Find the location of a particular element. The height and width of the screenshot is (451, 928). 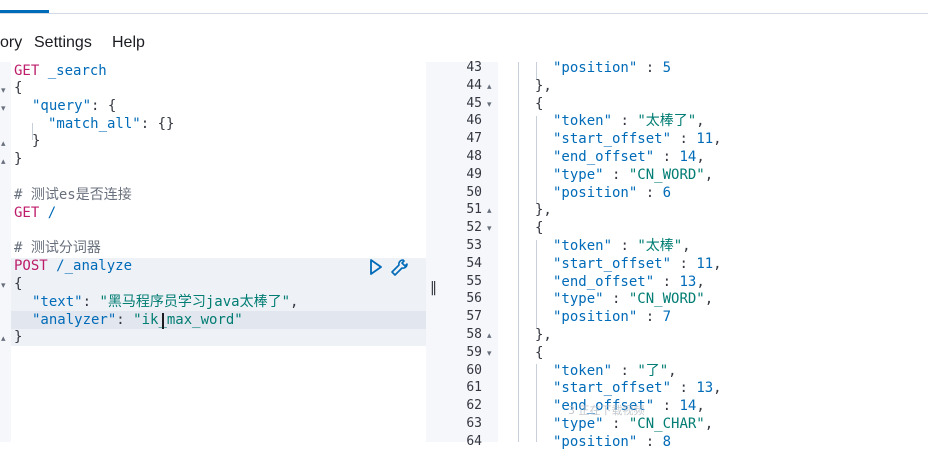

request-line: "match_all": {} is located at coordinates (111, 124).